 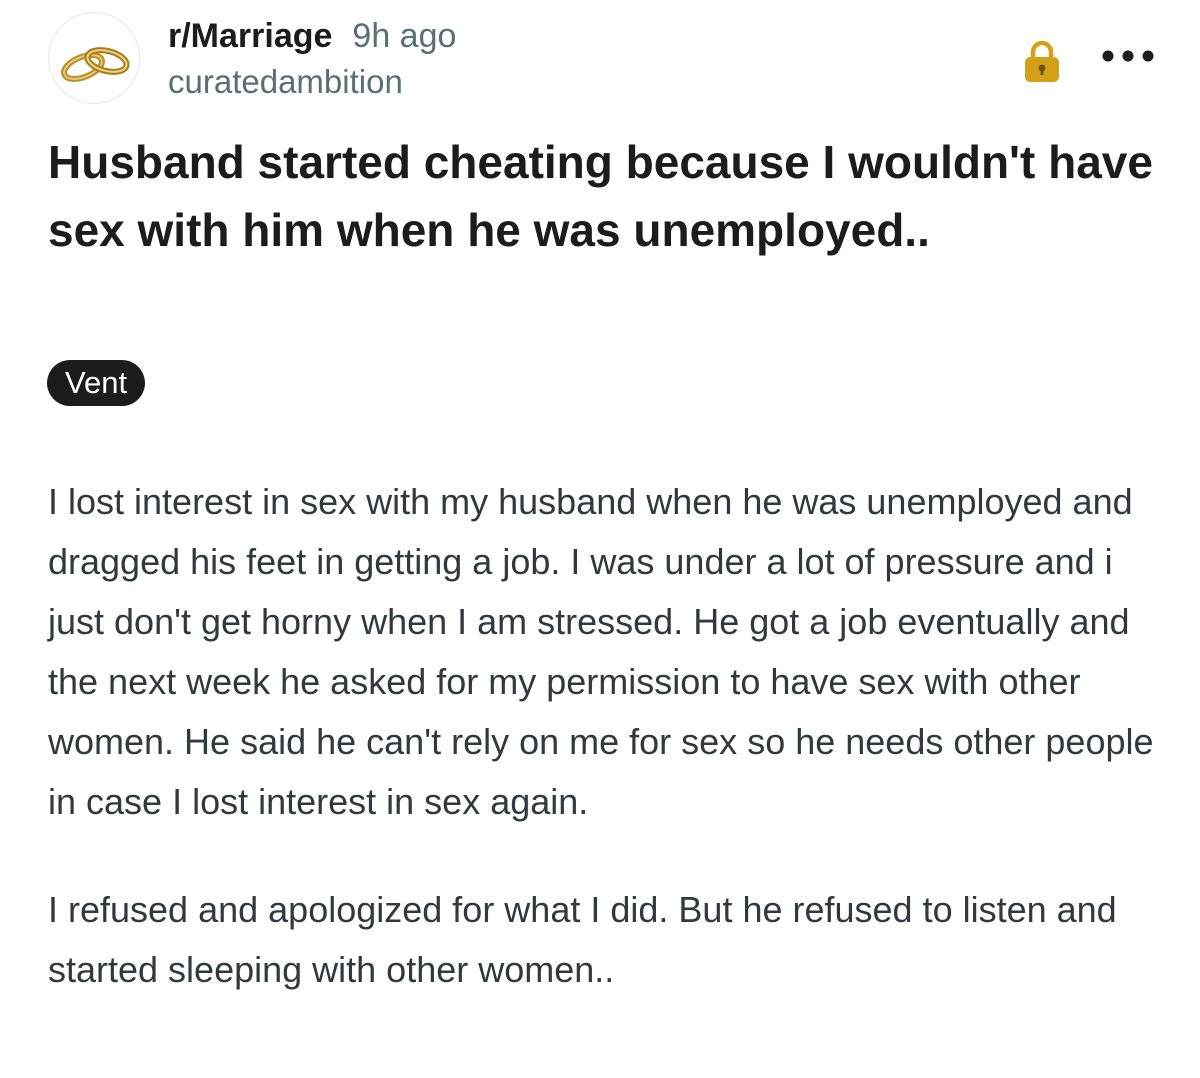 What do you see at coordinates (404, 36) in the screenshot?
I see `post-time: 9h ago` at bounding box center [404, 36].